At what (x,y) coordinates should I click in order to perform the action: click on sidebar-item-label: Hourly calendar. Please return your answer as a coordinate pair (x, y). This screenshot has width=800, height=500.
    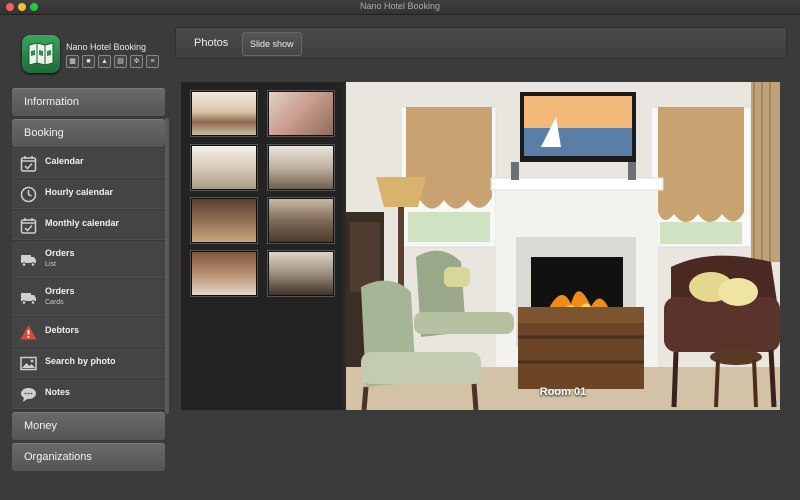
    Looking at the image, I should click on (79, 192).